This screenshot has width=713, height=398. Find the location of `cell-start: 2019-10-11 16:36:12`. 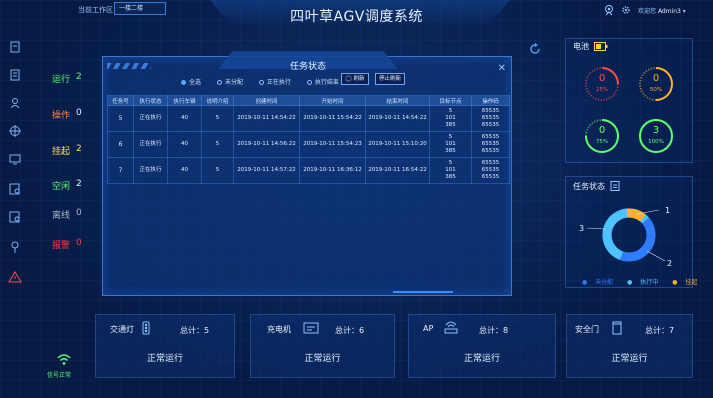

cell-start: 2019-10-11 16:36:12 is located at coordinates (332, 170).